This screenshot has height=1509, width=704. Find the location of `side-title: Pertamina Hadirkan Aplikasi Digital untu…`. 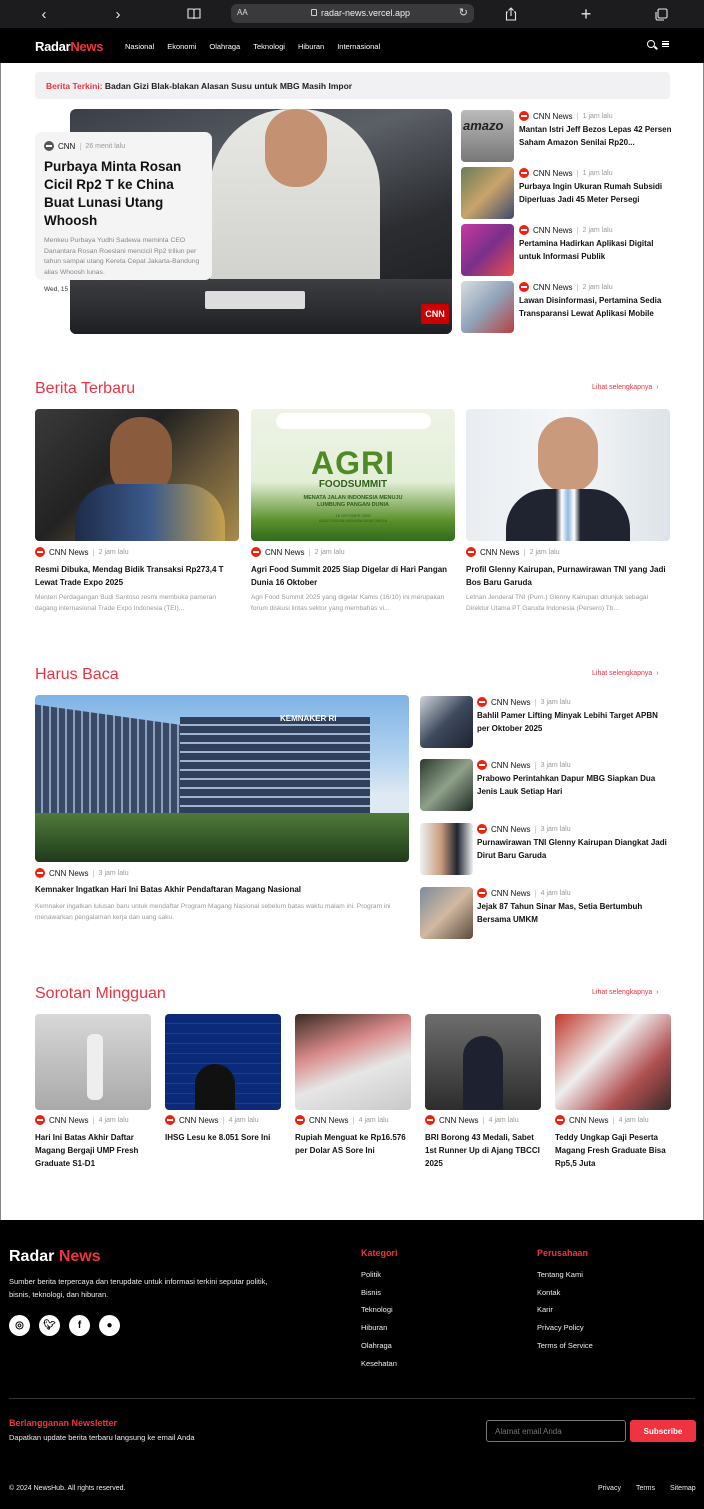

side-title: Pertamina Hadirkan Aplikasi Digital untu… is located at coordinates (596, 250).